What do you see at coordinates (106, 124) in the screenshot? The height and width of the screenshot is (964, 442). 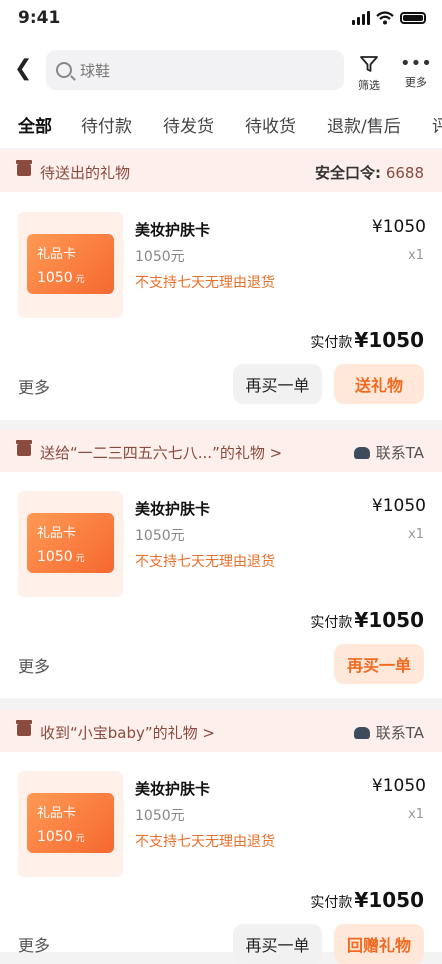 I see `tab-pending-payment: 待付款` at bounding box center [106, 124].